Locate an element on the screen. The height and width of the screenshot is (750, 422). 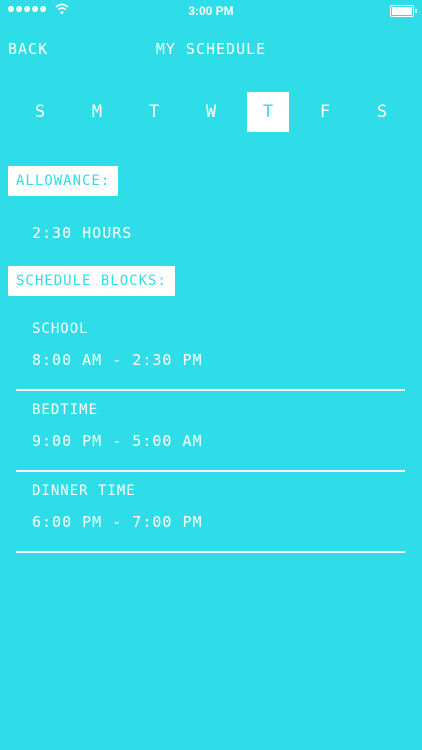
schedule-block: BEDTIME 9:00 PM - 5:00 AM is located at coordinates (210, 431).